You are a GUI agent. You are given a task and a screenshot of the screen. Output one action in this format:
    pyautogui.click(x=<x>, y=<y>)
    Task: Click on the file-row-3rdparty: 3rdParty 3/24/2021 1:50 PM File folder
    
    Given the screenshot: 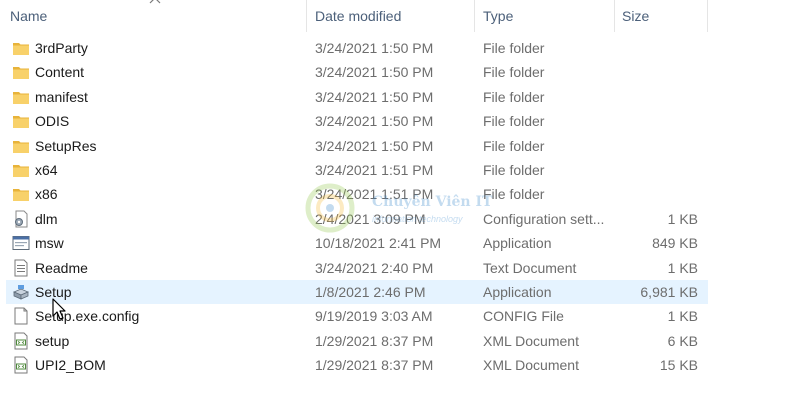 What is the action you would take?
    pyautogui.click(x=357, y=48)
    